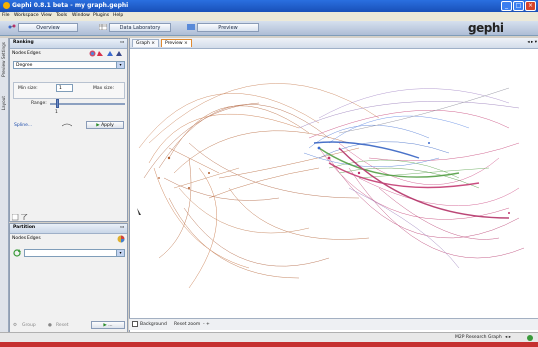 Image resolution: width=538 pixels, height=347 pixels. Describe the element at coordinates (19, 53) in the screenshot. I see `ranking-tab-nodes: Nodes` at that location.